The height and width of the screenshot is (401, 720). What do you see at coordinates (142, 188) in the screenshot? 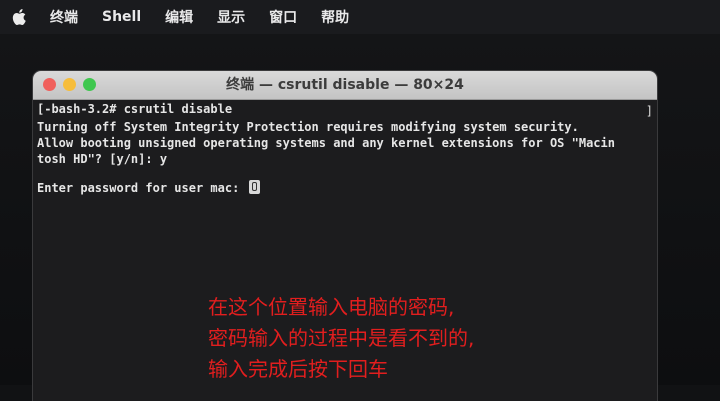
I see `password-prompt: Enter password for user mac:` at bounding box center [142, 188].